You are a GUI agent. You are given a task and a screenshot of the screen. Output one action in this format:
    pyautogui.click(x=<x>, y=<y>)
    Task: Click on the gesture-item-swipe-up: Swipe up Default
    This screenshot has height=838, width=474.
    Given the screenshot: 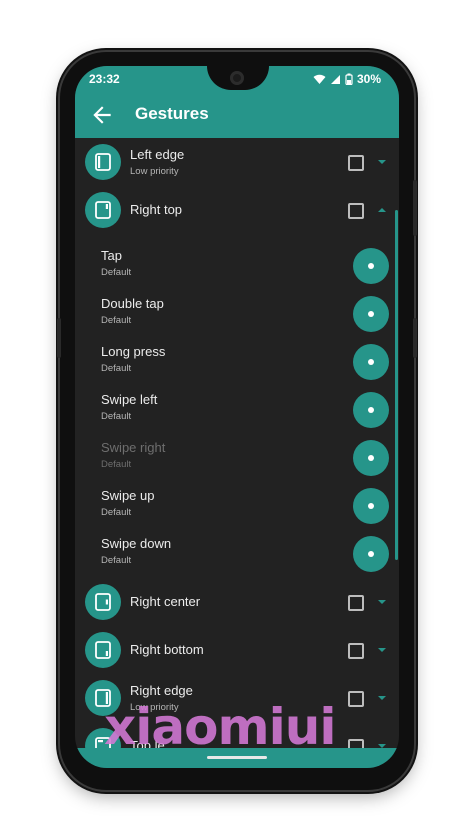 What is the action you would take?
    pyautogui.click(x=237, y=506)
    